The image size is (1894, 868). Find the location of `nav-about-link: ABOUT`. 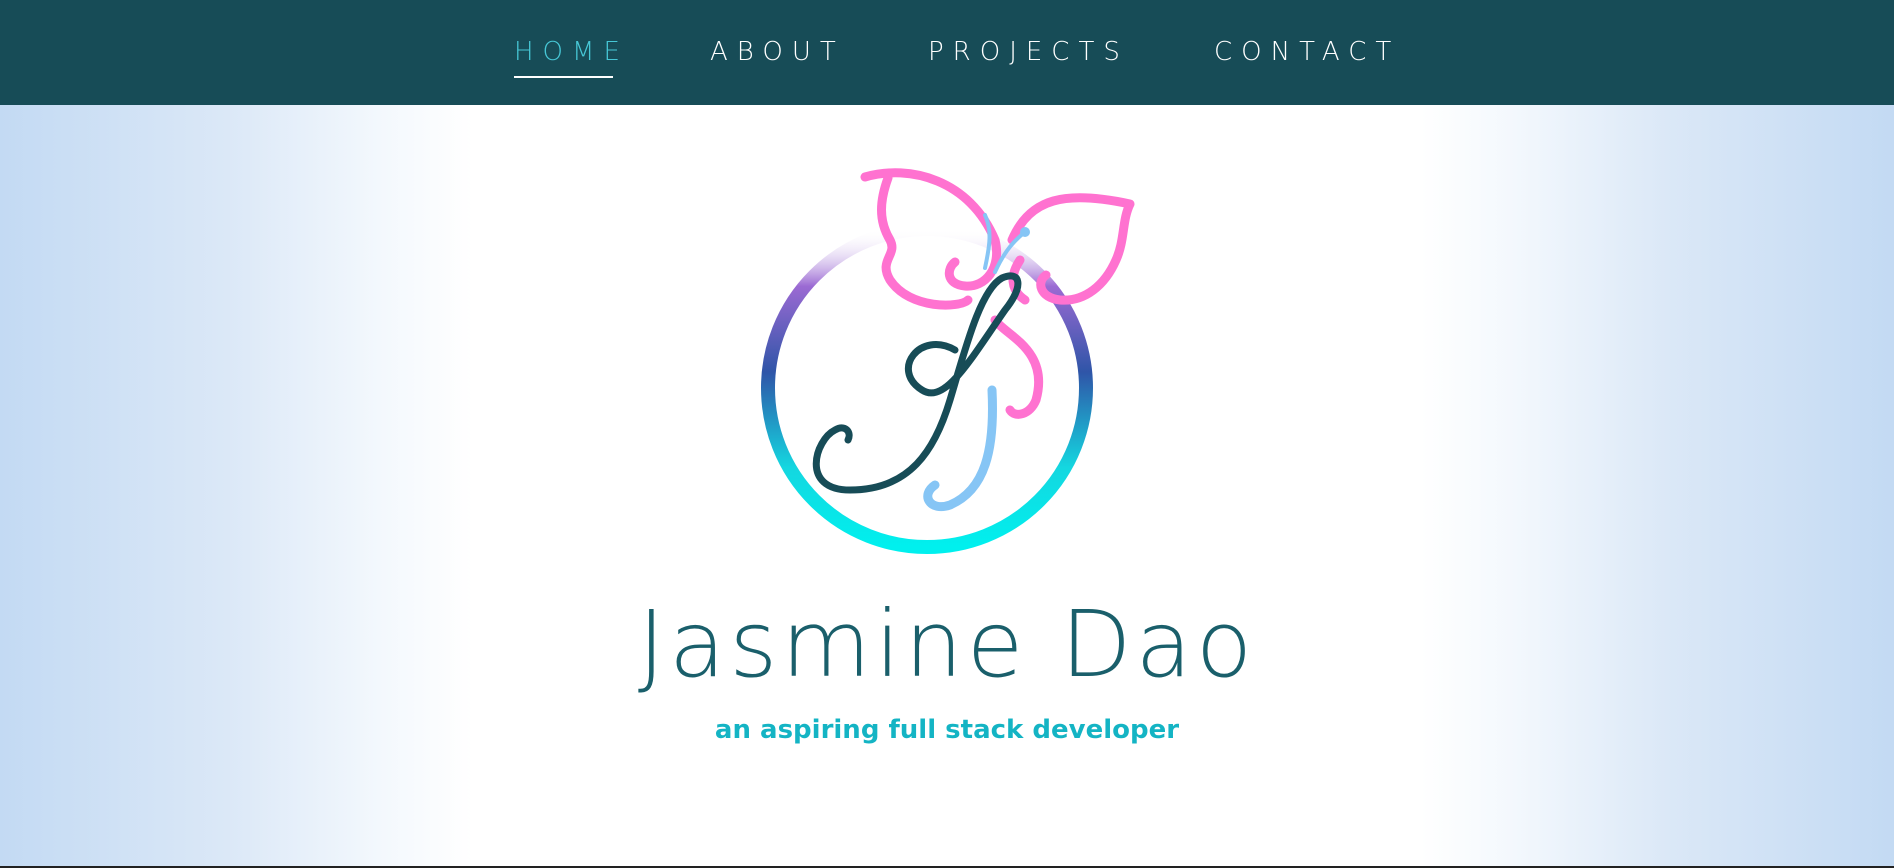

nav-about-link: ABOUT is located at coordinates (777, 52).